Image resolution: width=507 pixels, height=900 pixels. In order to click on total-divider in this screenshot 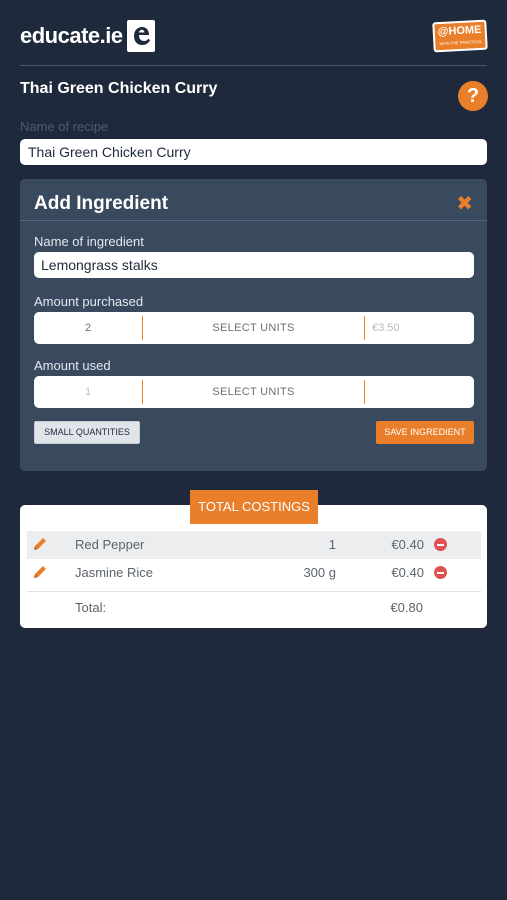, I will do `click(254, 591)`.